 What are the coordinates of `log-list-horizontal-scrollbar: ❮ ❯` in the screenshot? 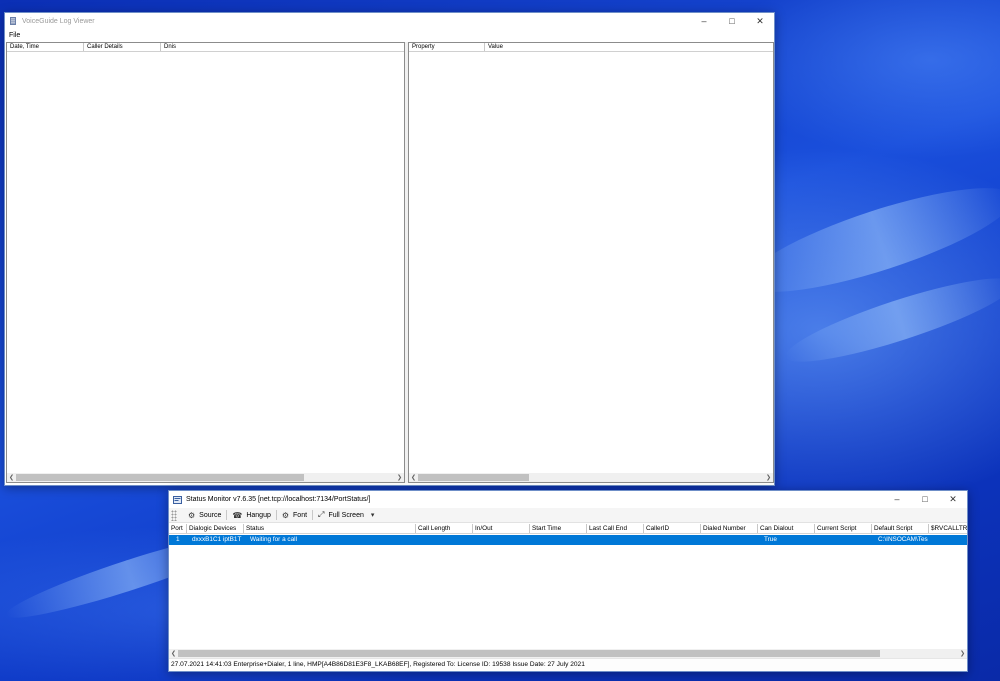 It's located at (205, 477).